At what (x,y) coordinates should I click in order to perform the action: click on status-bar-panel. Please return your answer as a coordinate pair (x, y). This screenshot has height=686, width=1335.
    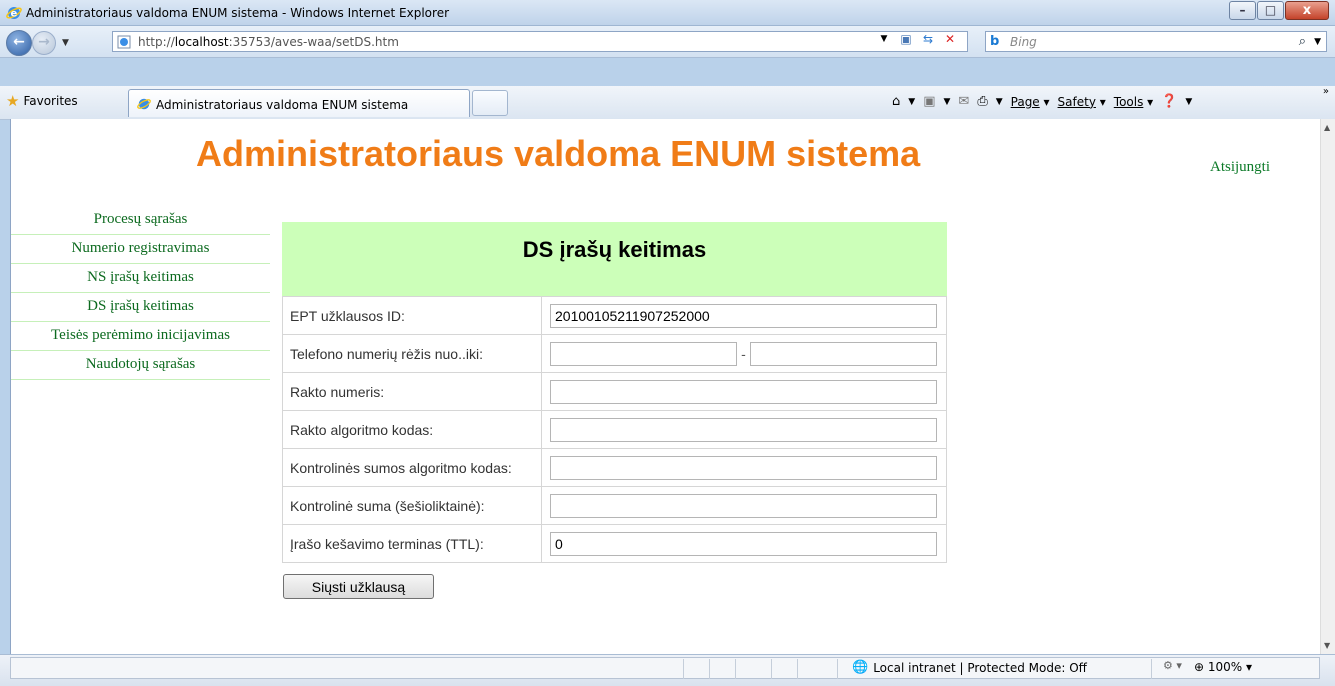
    Looking at the image, I should click on (665, 668).